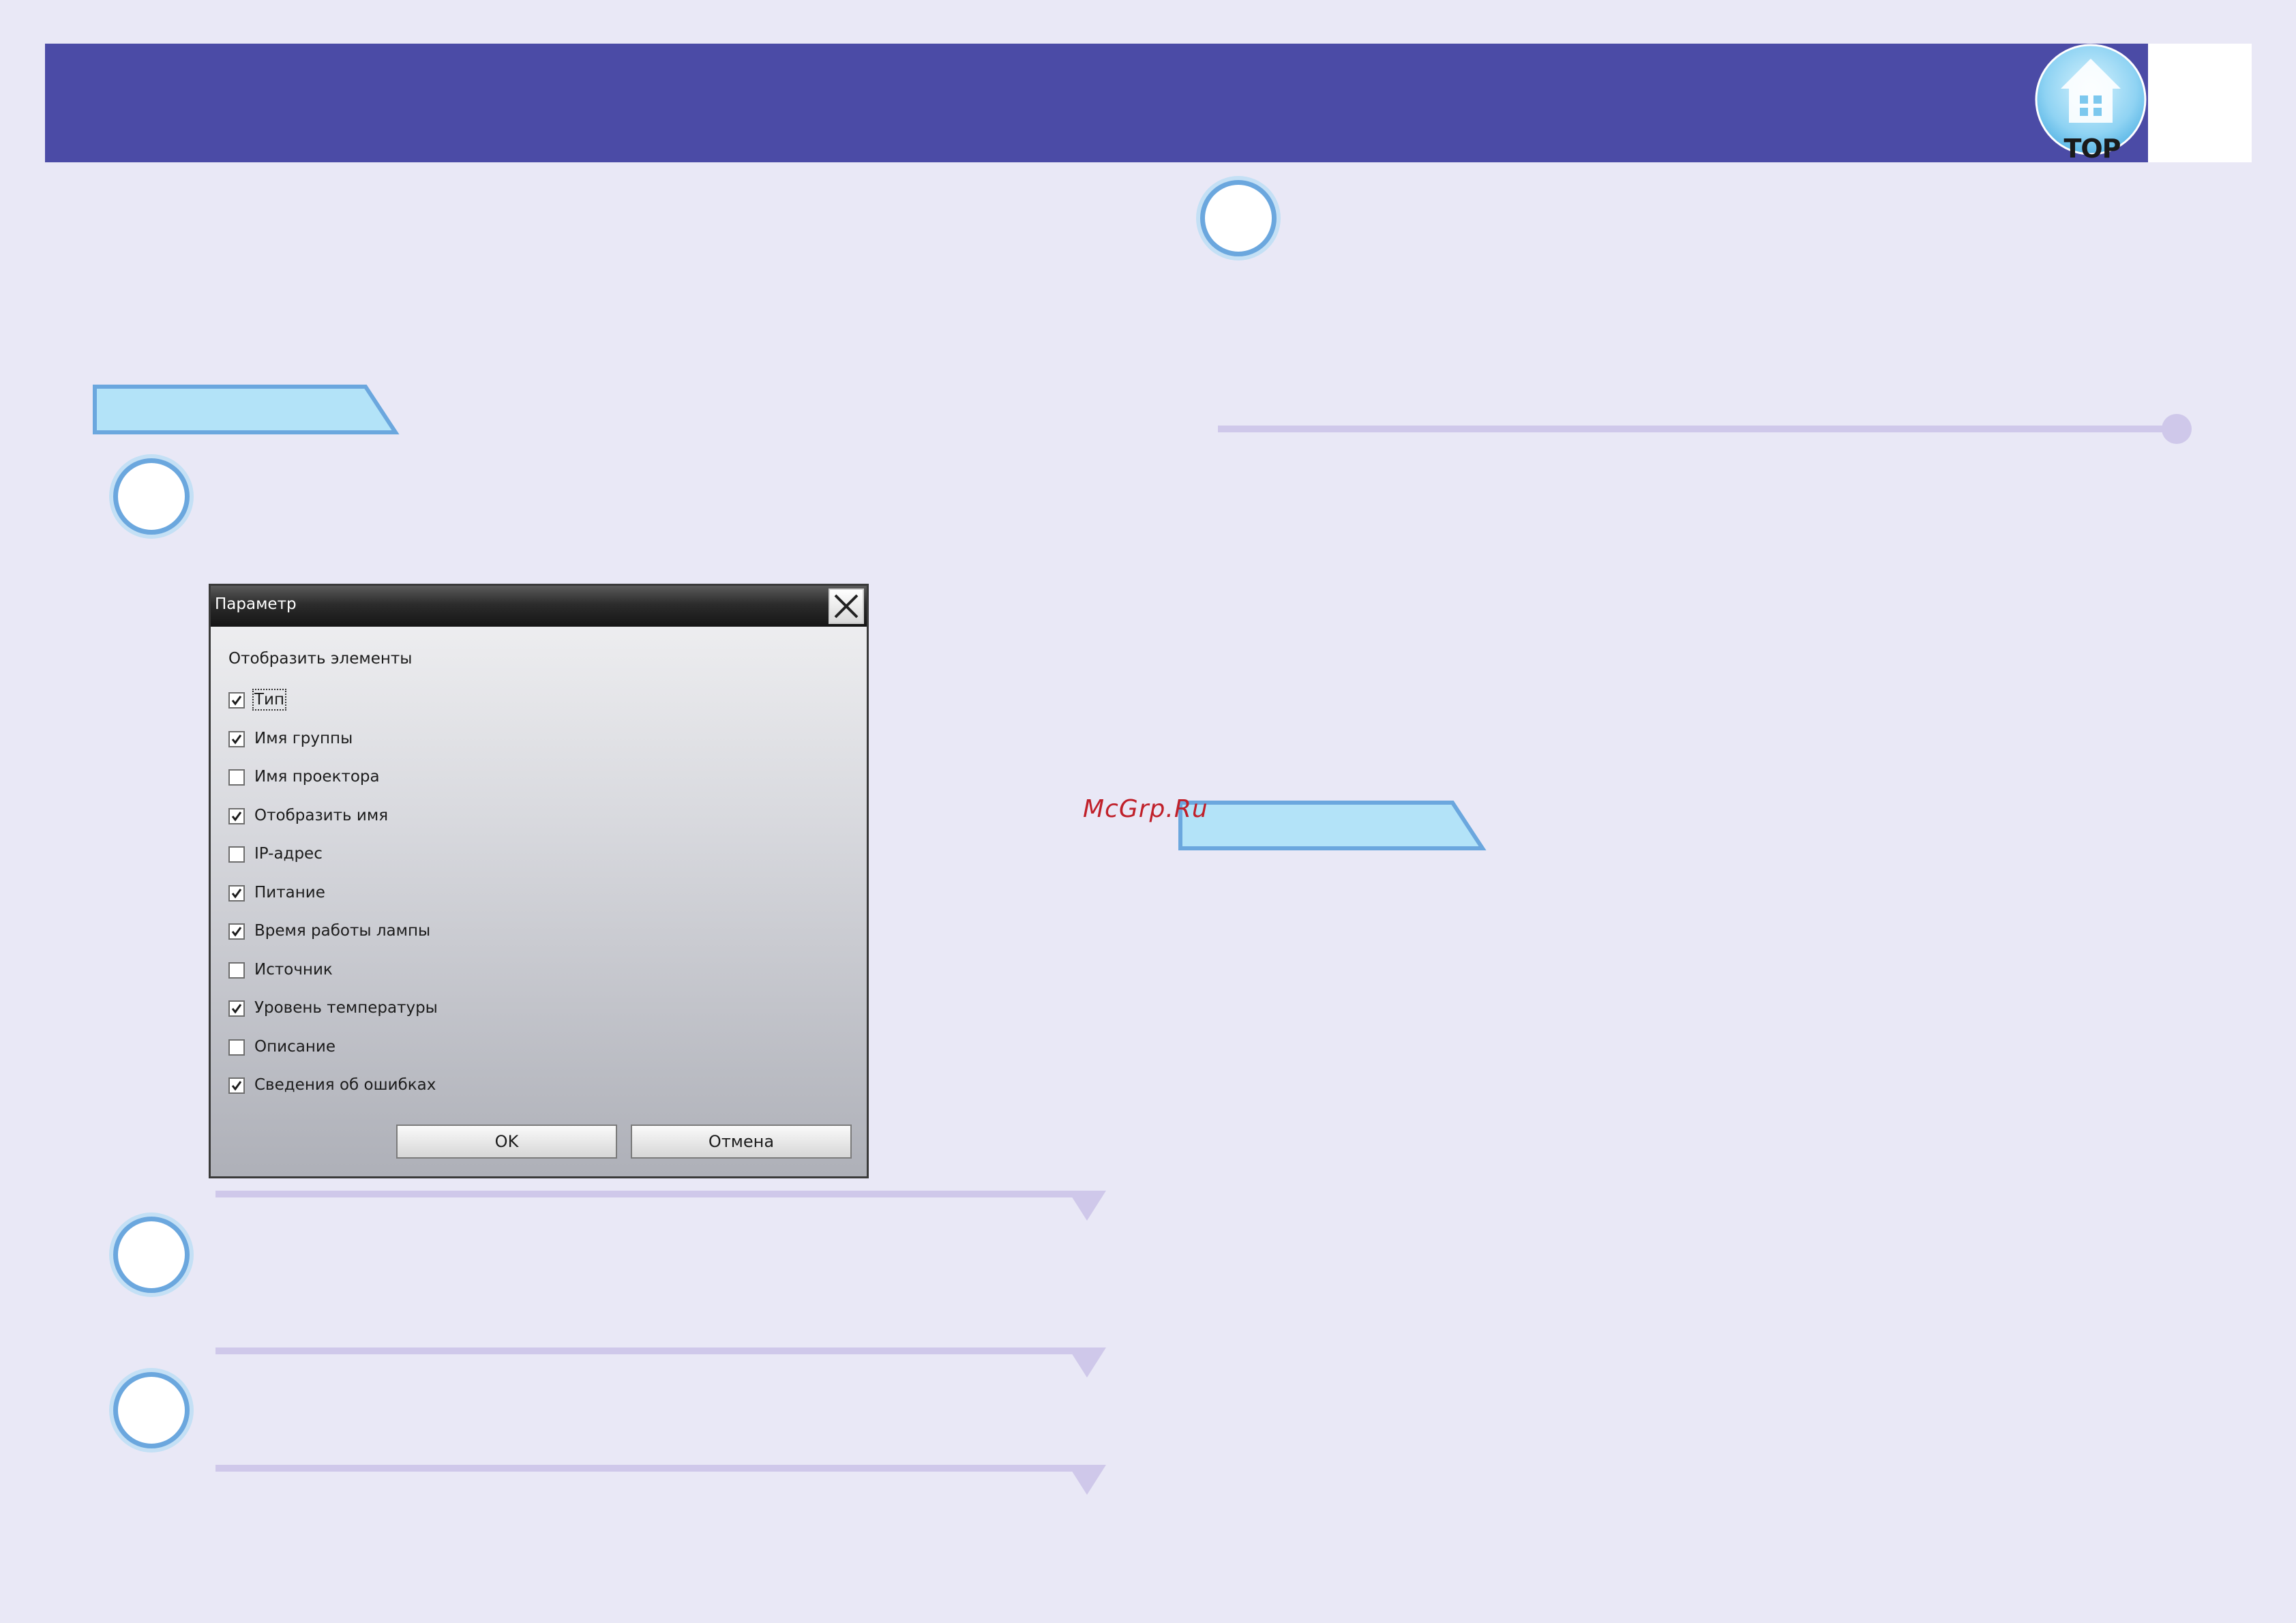 This screenshot has width=2296, height=1623. What do you see at coordinates (2200, 103) in the screenshot?
I see `header-right-panel` at bounding box center [2200, 103].